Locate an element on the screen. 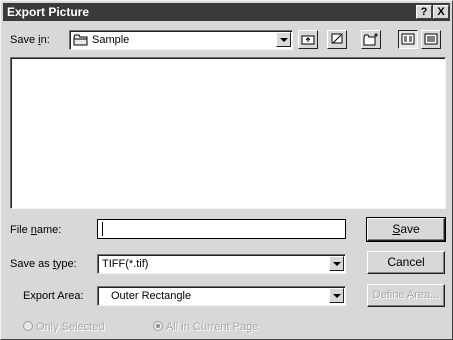  help-button: ? is located at coordinates (424, 12).